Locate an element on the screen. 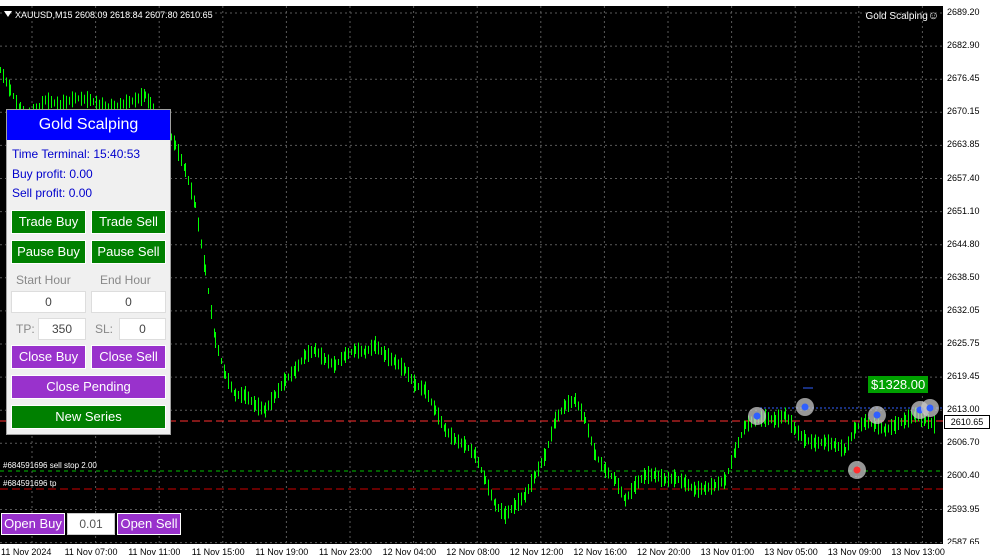 The image size is (991, 560). time-tick-label: 11 Nov 07:00 is located at coordinates (91, 552).